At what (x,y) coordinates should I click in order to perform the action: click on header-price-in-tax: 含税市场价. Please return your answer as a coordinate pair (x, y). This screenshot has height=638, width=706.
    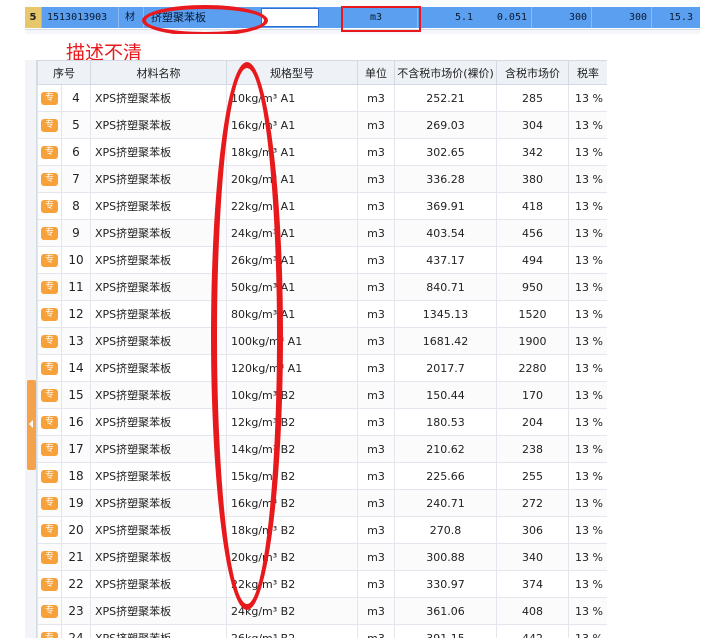
    Looking at the image, I should click on (532, 72).